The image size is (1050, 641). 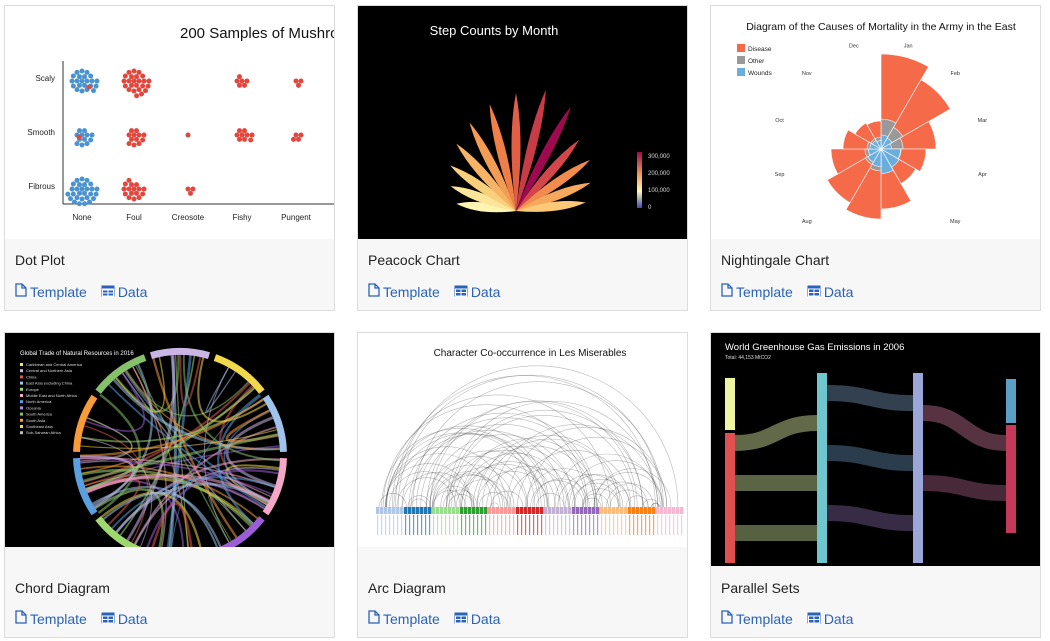 What do you see at coordinates (49, 370) in the screenshot?
I see `legend-label: Central and Northern Asia` at bounding box center [49, 370].